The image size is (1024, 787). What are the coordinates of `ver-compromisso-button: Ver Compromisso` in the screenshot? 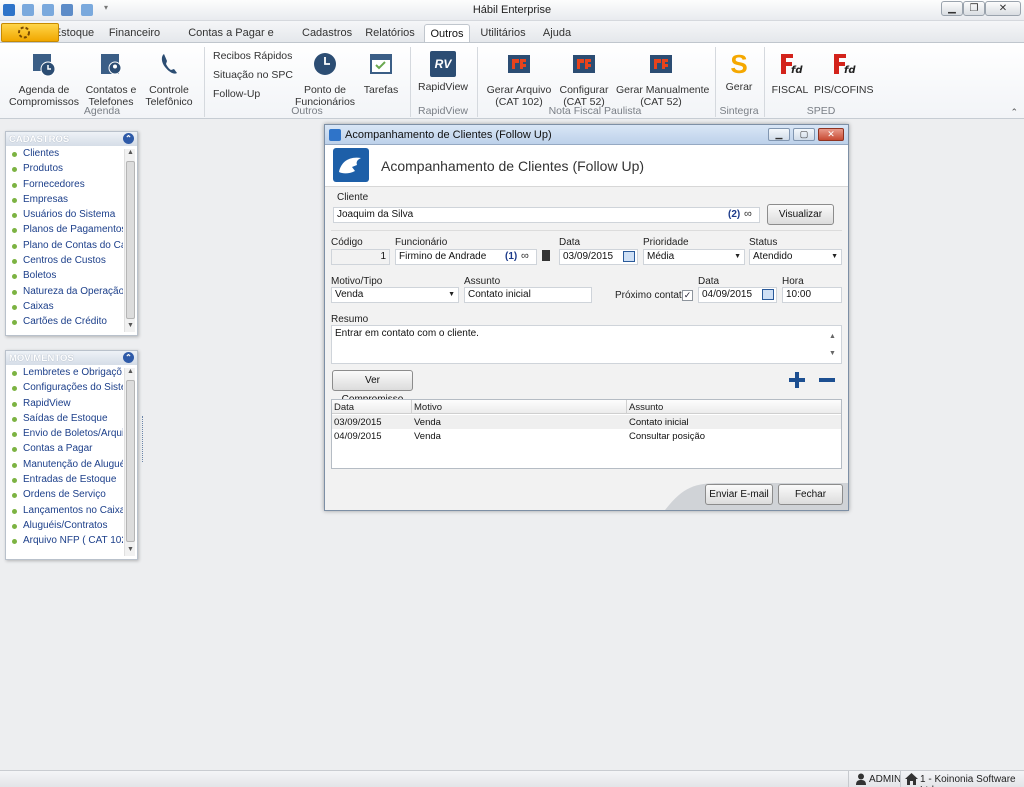 It's located at (372, 387).